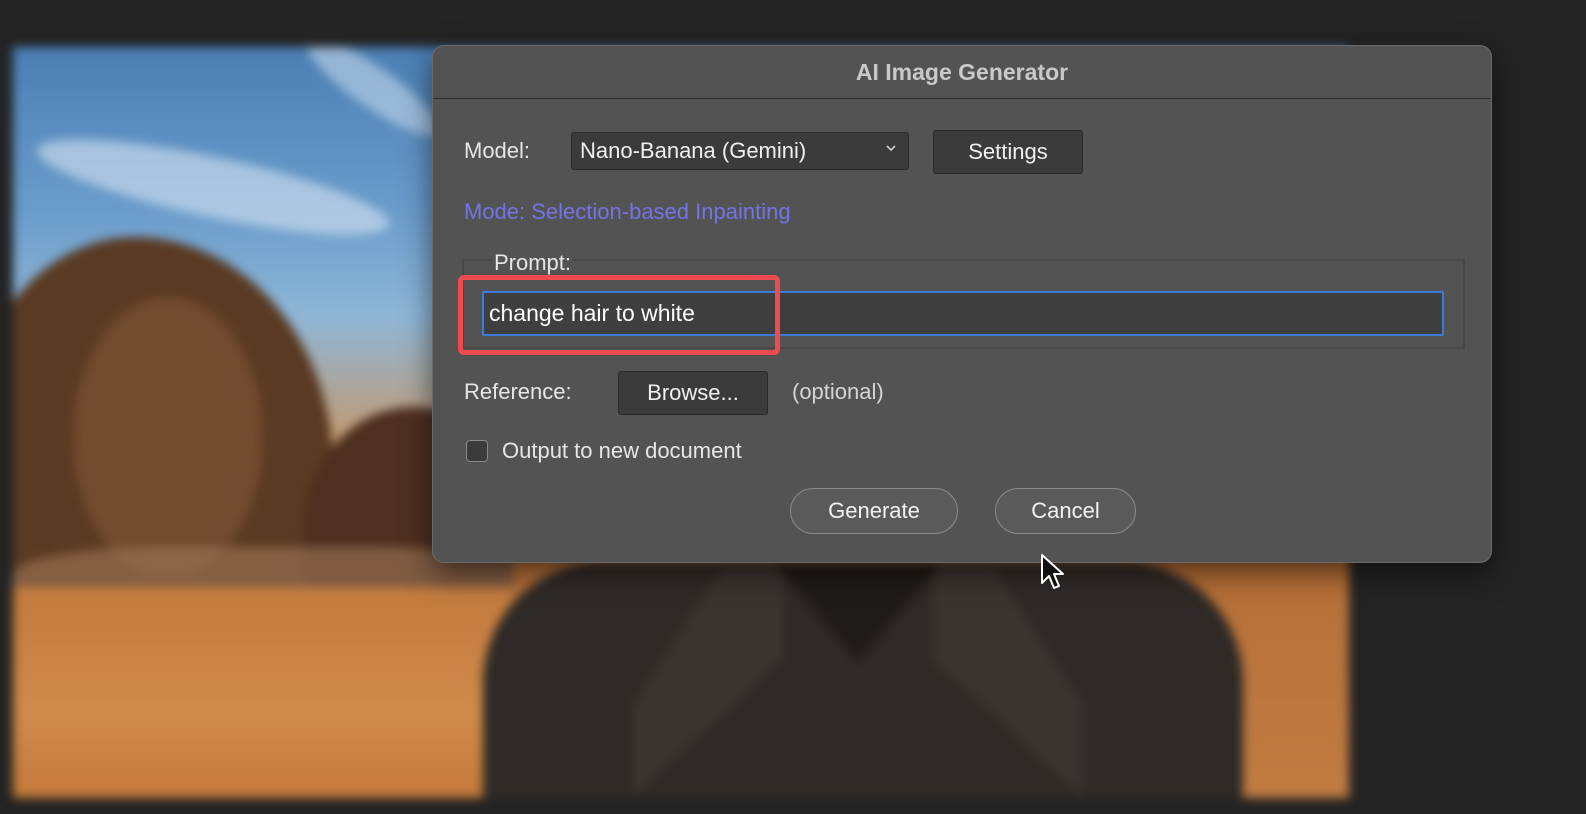  I want to click on chevron-down-icon, so click(891, 148).